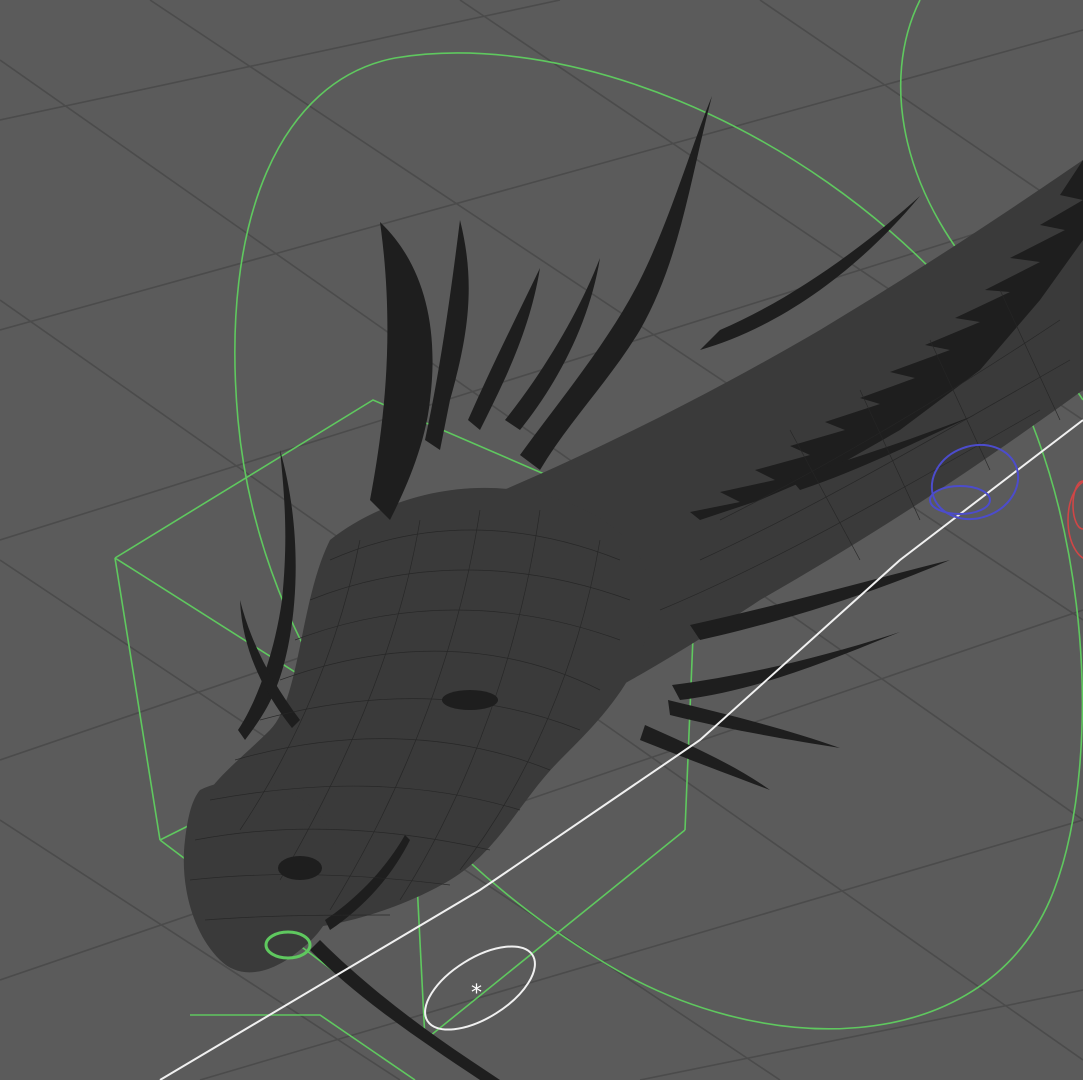 The image size is (1083, 1080). What do you see at coordinates (401, 371) in the screenshot?
I see `dragon-horn-left` at bounding box center [401, 371].